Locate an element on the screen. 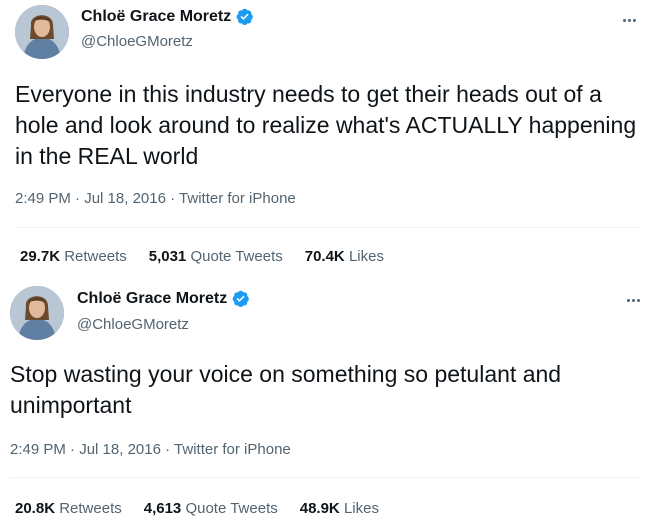 This screenshot has height=530, width=659. likes-count: 48.9K is located at coordinates (319, 508).